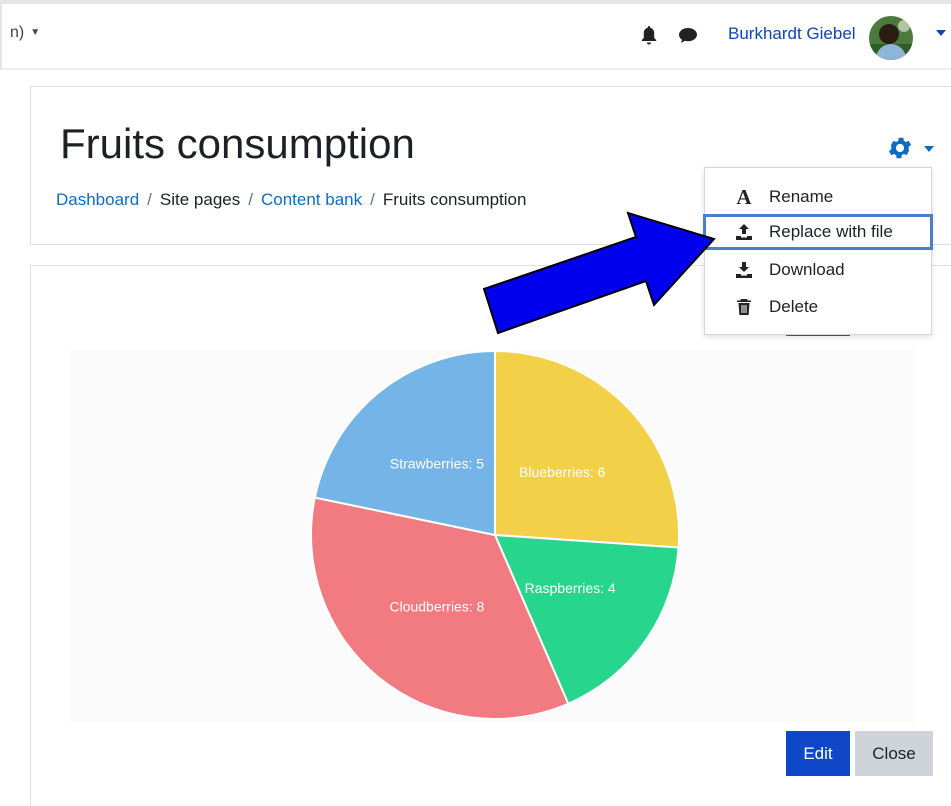 The height and width of the screenshot is (806, 951). I want to click on menu-item-delete: Delete, so click(818, 307).